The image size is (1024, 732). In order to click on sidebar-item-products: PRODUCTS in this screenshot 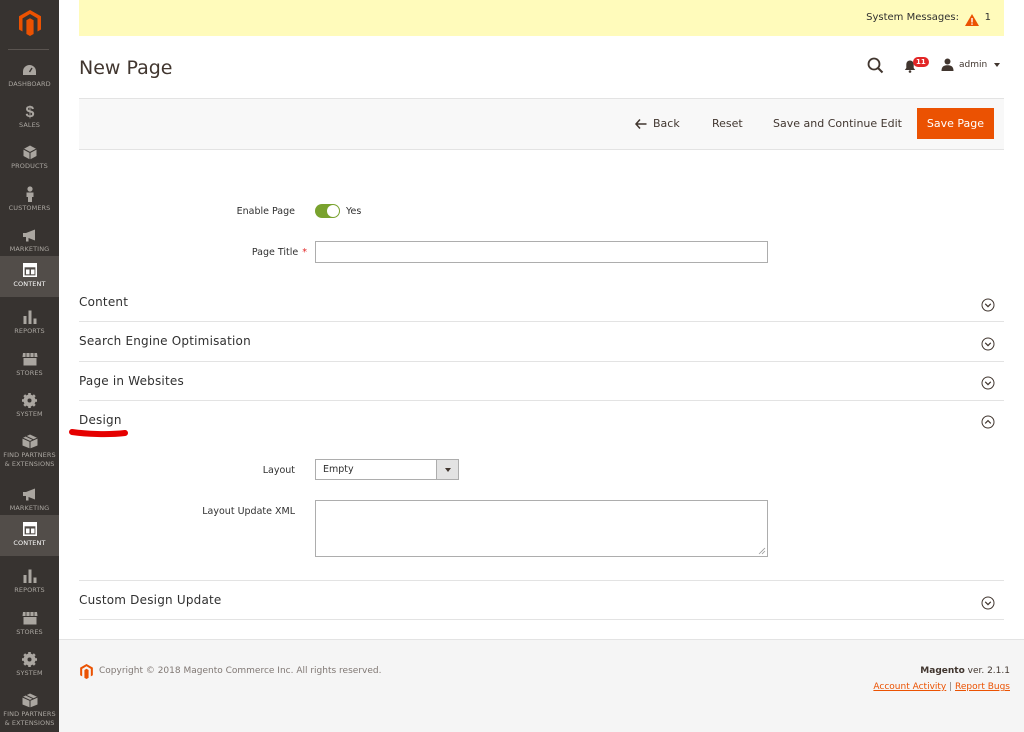, I will do `click(29, 158)`.